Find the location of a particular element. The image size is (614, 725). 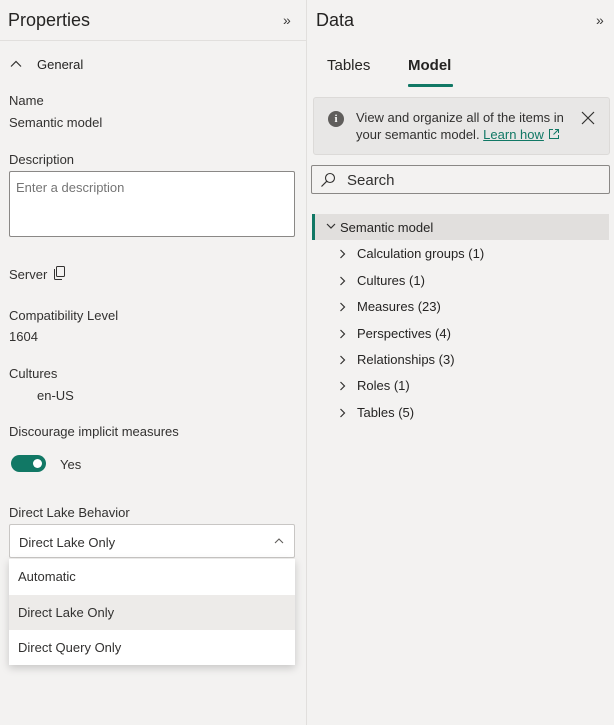

properties-title: Properties is located at coordinates (49, 20).